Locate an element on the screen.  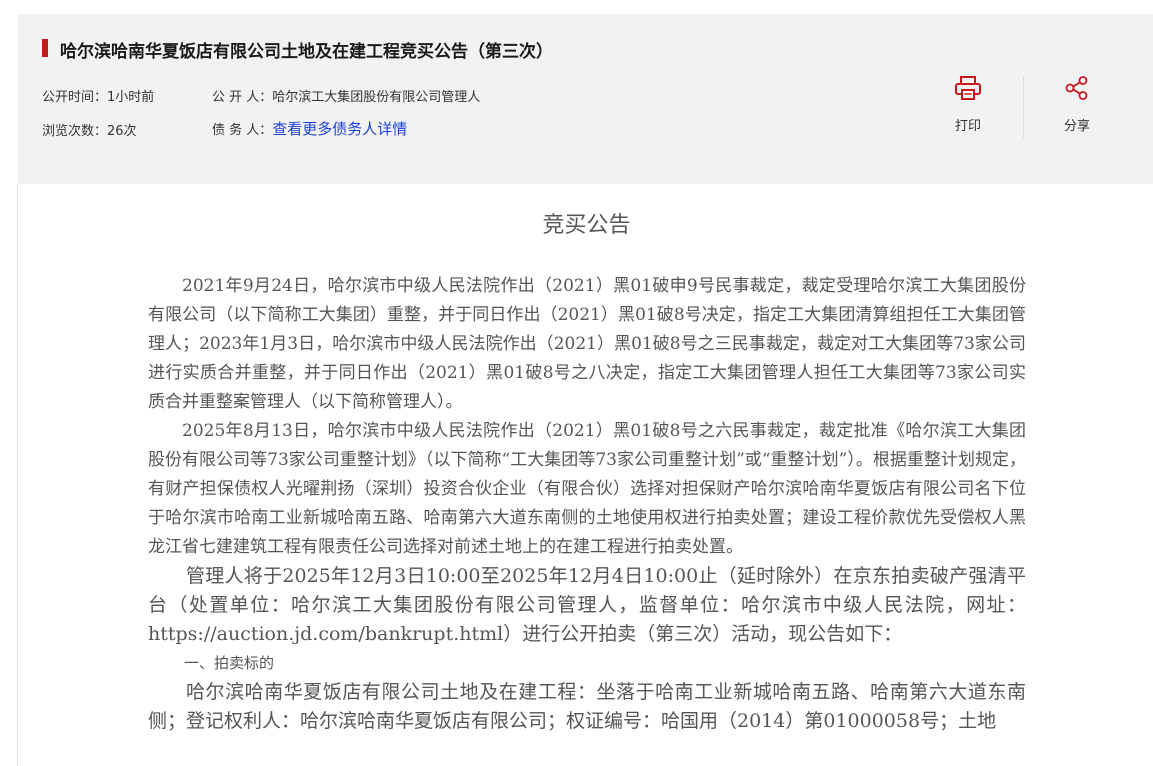
publish-time-value: 1小时前 is located at coordinates (131, 97).